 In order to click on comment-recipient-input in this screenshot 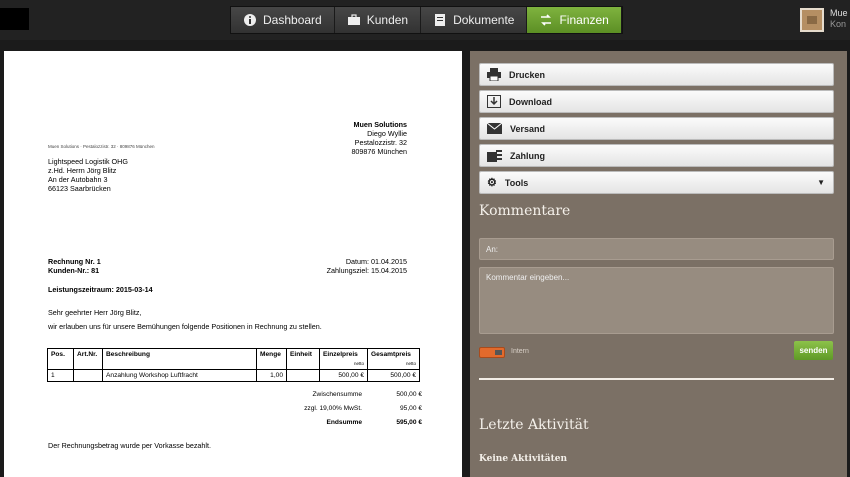, I will do `click(656, 249)`.